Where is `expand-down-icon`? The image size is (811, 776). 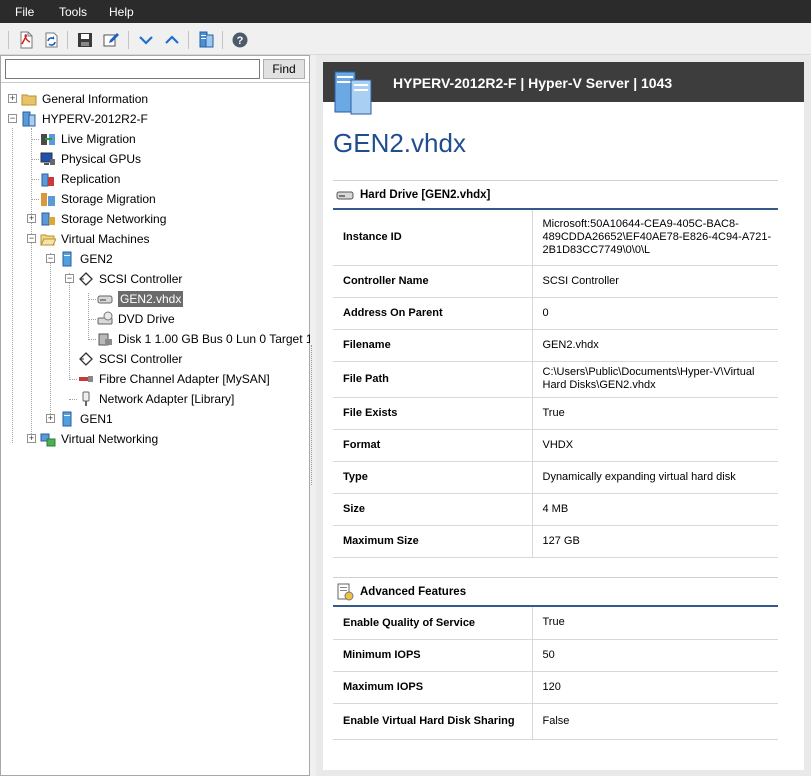
expand-down-icon is located at coordinates (146, 39).